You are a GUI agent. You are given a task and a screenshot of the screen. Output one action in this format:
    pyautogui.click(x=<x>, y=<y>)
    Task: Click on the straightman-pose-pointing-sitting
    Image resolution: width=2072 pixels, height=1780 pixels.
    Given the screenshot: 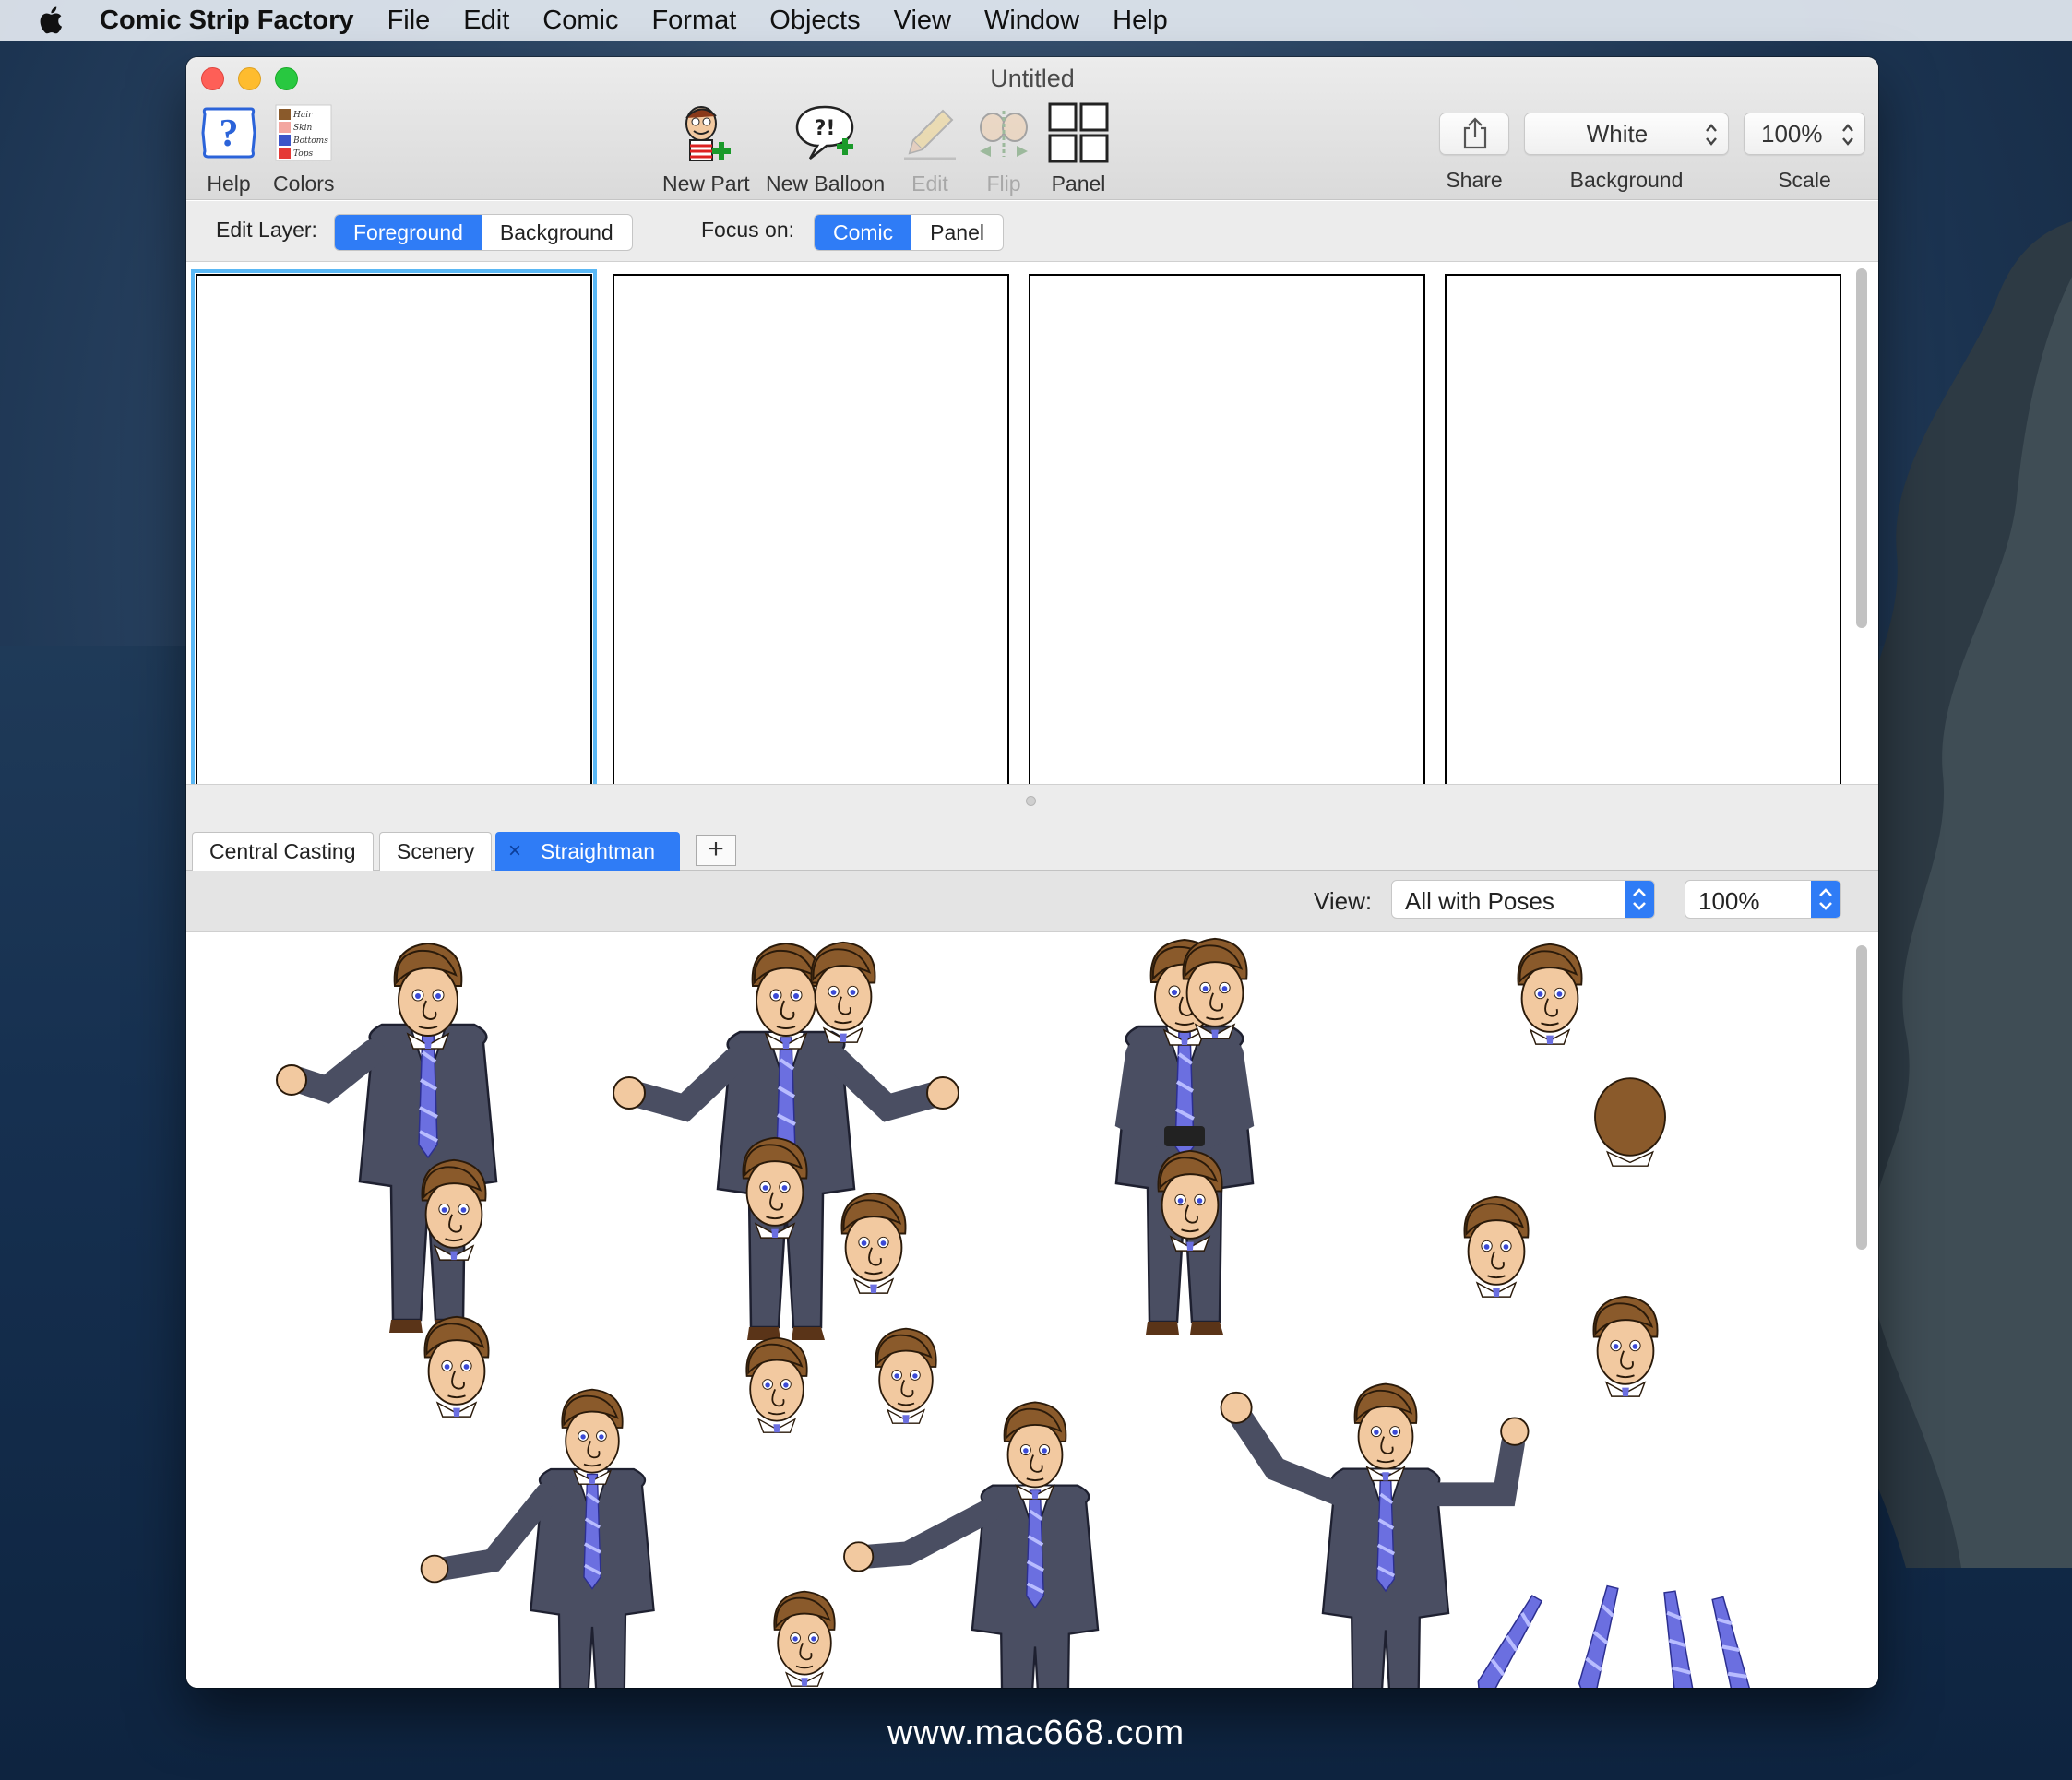 What is the action you would take?
    pyautogui.click(x=538, y=1538)
    